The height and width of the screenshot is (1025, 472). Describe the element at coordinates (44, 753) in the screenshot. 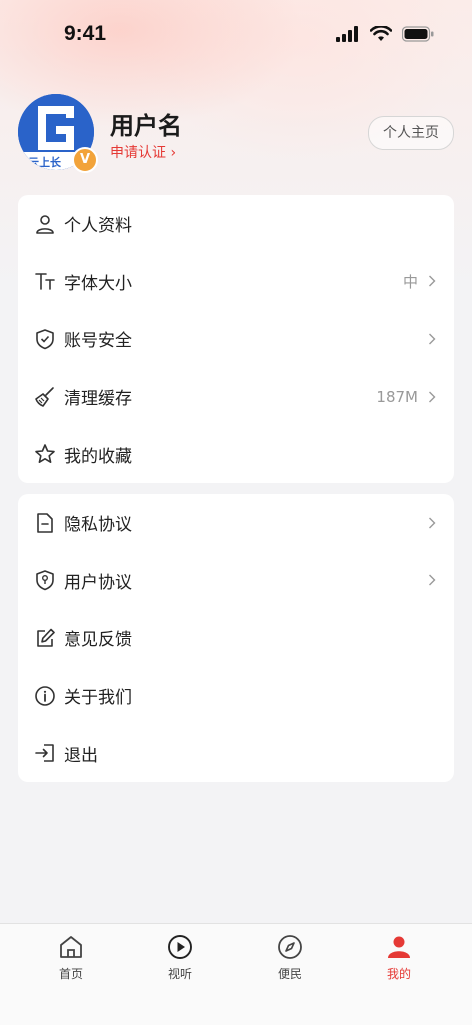

I see `logout-icon` at that location.